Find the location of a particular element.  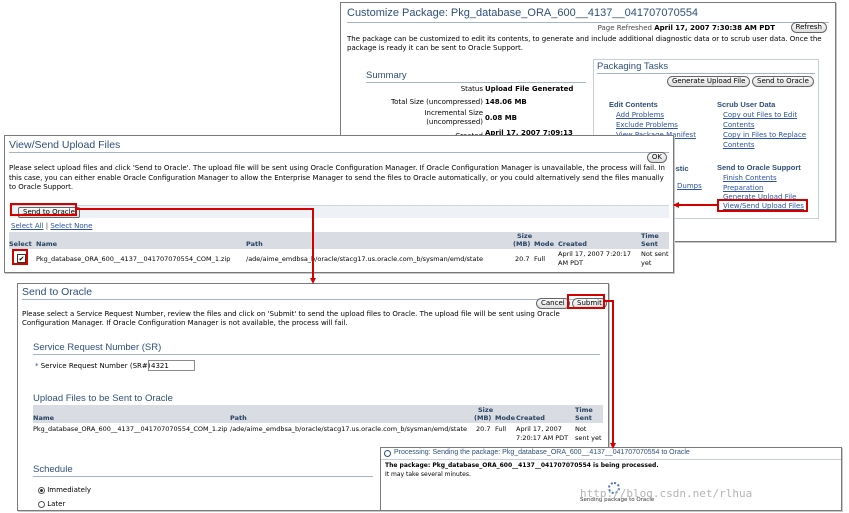

send-to-oracle-top-button: Send to Oracle is located at coordinates (783, 81).